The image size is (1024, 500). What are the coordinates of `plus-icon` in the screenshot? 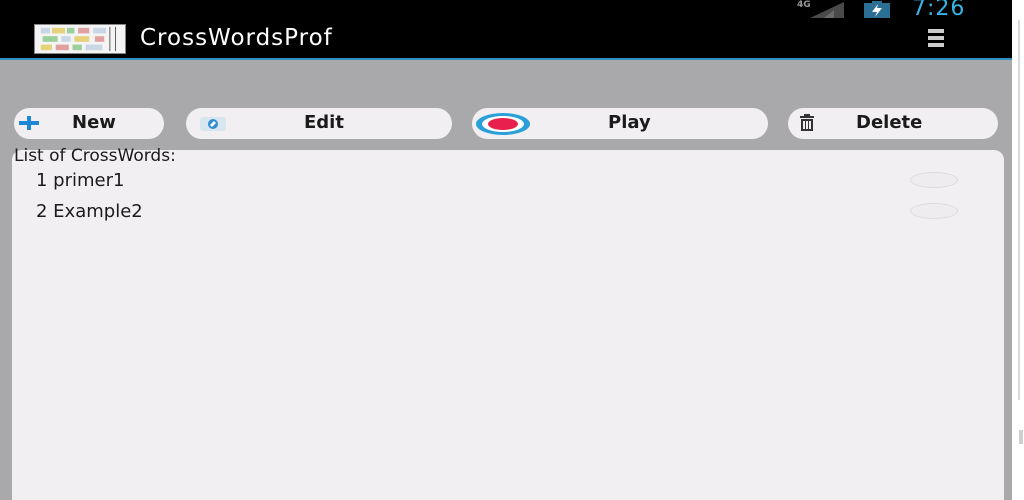 It's located at (29, 123).